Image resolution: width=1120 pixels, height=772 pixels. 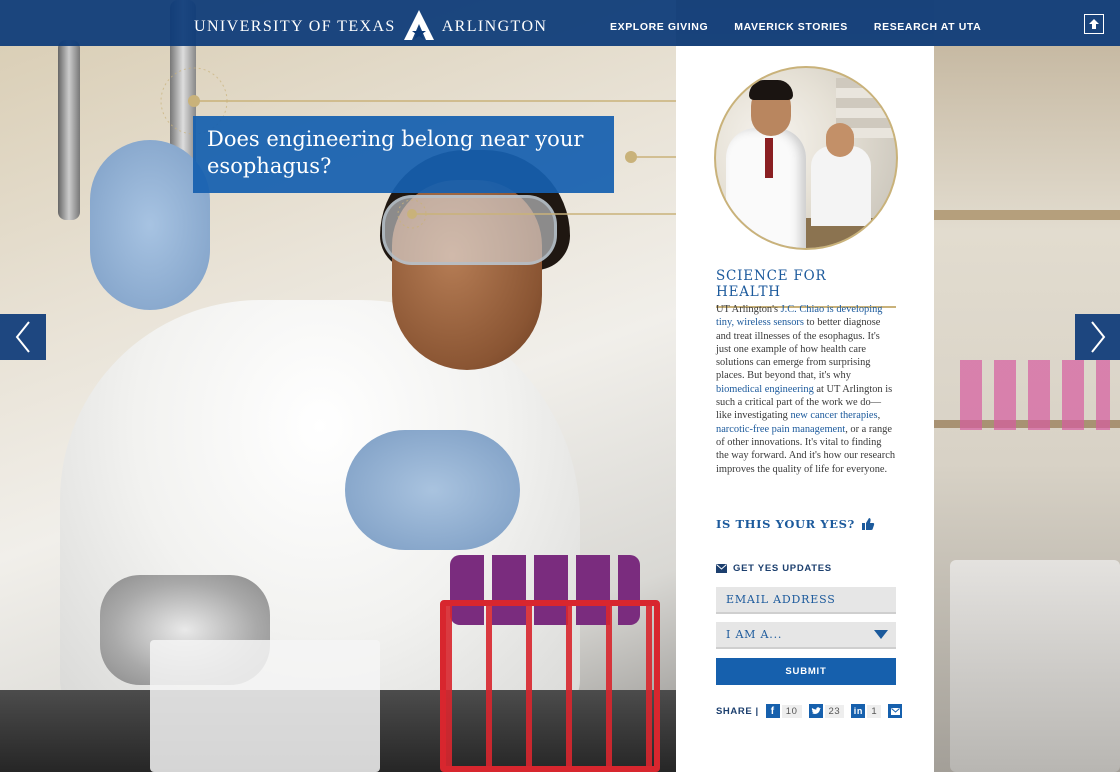 I want to click on portrait-tie, so click(x=769, y=158).